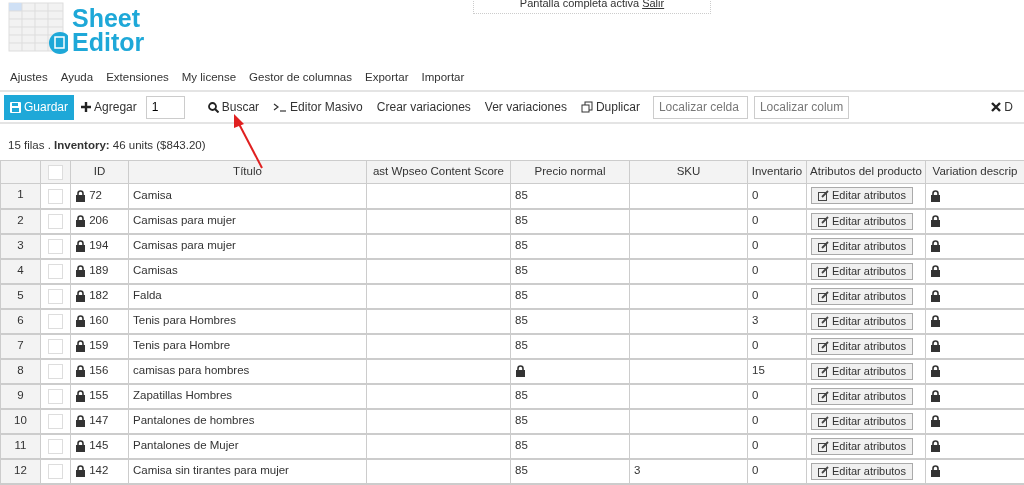  I want to click on row-number: 1, so click(20, 196).